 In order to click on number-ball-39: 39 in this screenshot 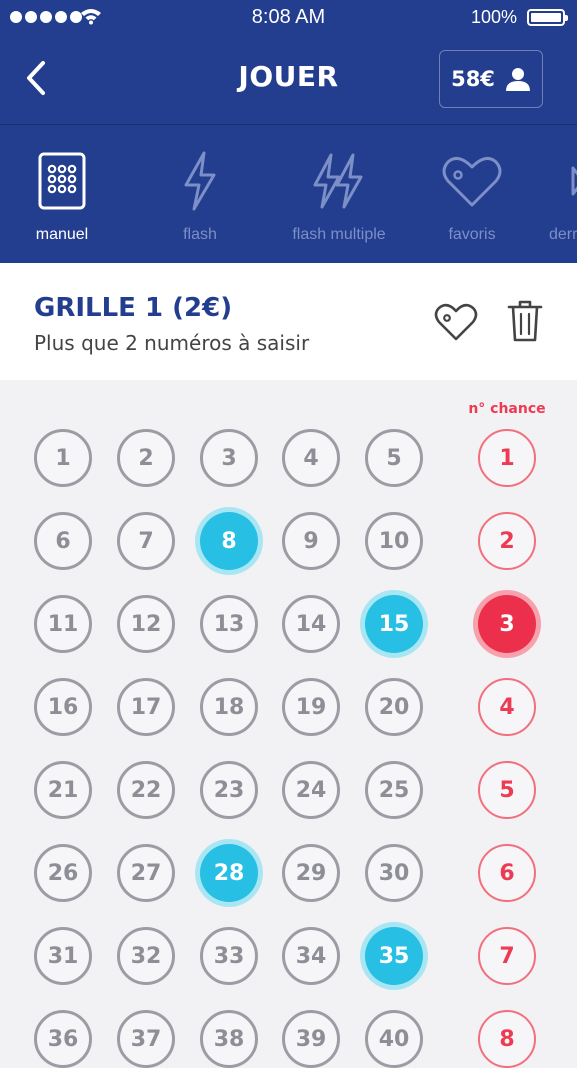, I will do `click(311, 1039)`.